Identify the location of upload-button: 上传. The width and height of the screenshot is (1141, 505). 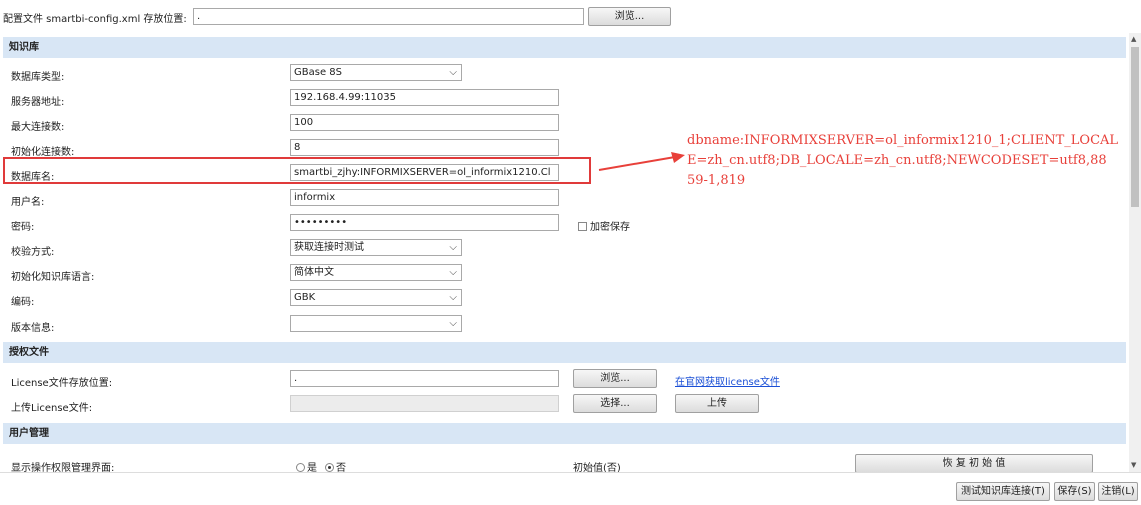
(717, 403).